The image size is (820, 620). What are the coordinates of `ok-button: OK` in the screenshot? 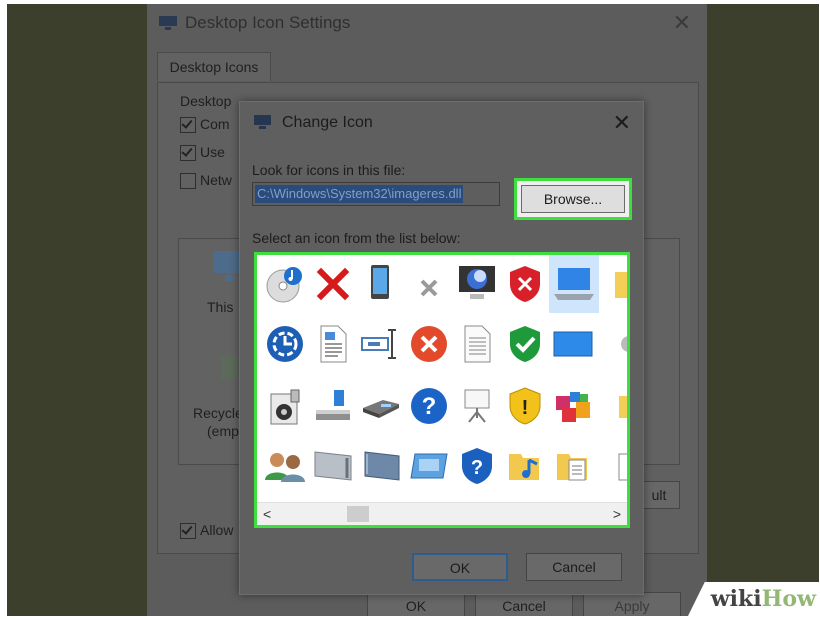 It's located at (460, 567).